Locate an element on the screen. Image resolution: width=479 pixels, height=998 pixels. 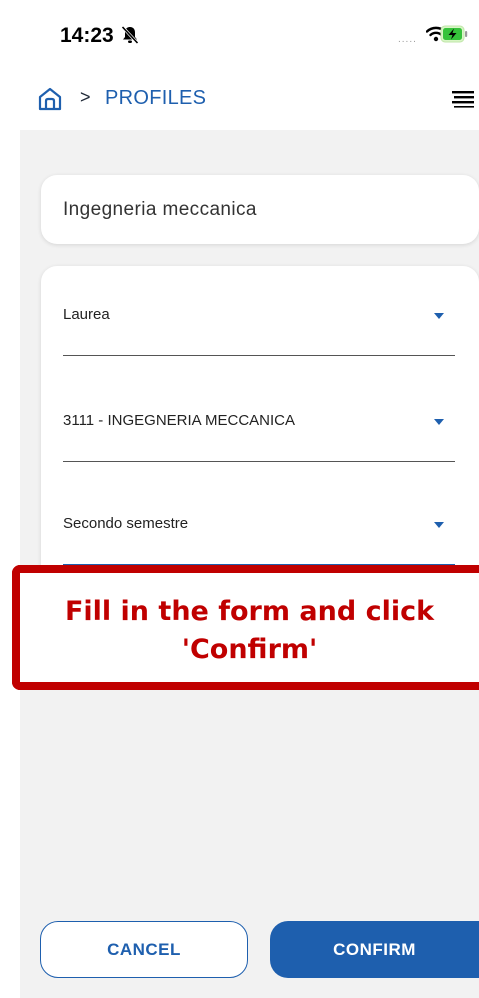
confirm-button: CONFIRM is located at coordinates (374, 949).